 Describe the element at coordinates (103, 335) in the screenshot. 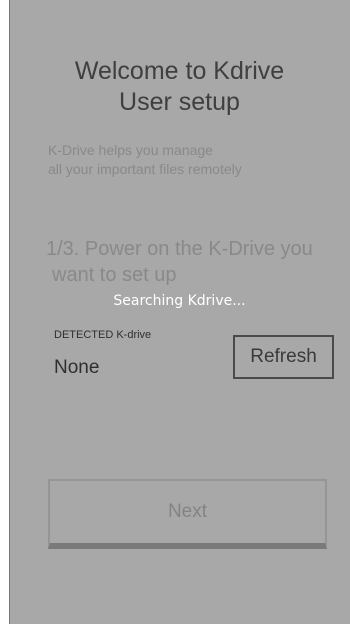

I see `detected-label: DETECTED K-drive` at that location.